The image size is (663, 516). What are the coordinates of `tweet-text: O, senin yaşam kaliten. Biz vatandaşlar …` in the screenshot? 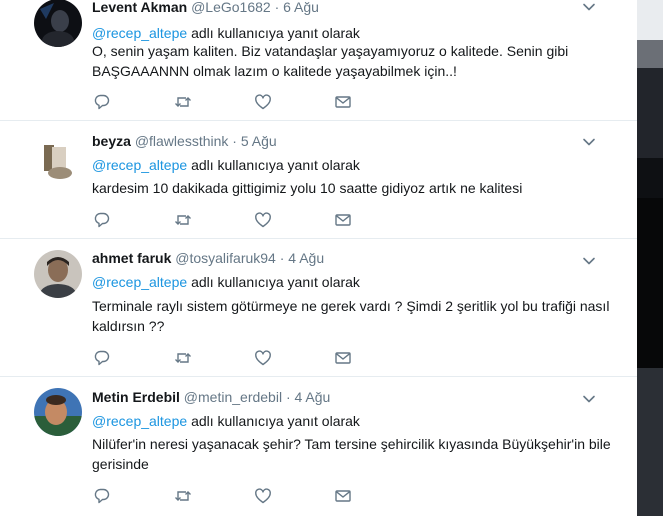 It's located at (330, 61).